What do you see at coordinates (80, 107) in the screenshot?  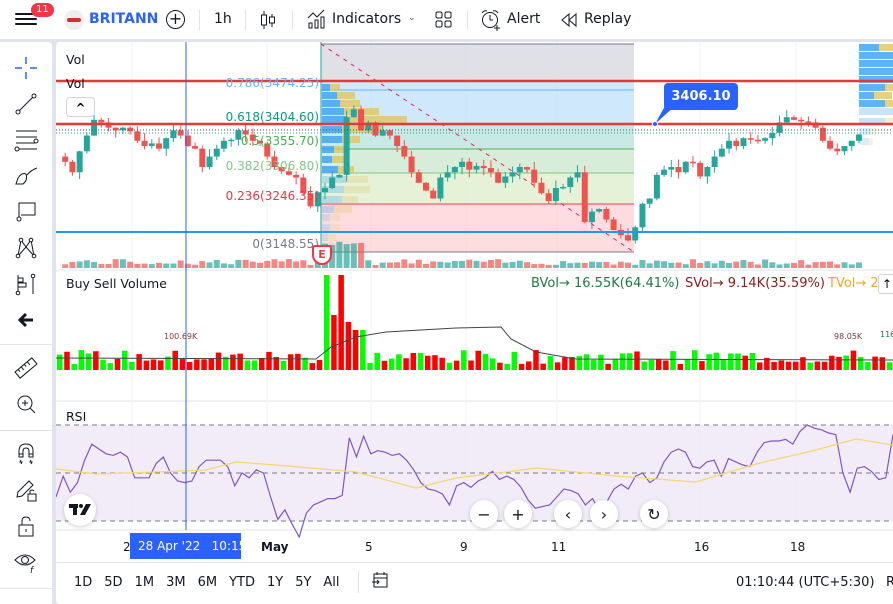 I see `collapse-legend-button: ^` at bounding box center [80, 107].